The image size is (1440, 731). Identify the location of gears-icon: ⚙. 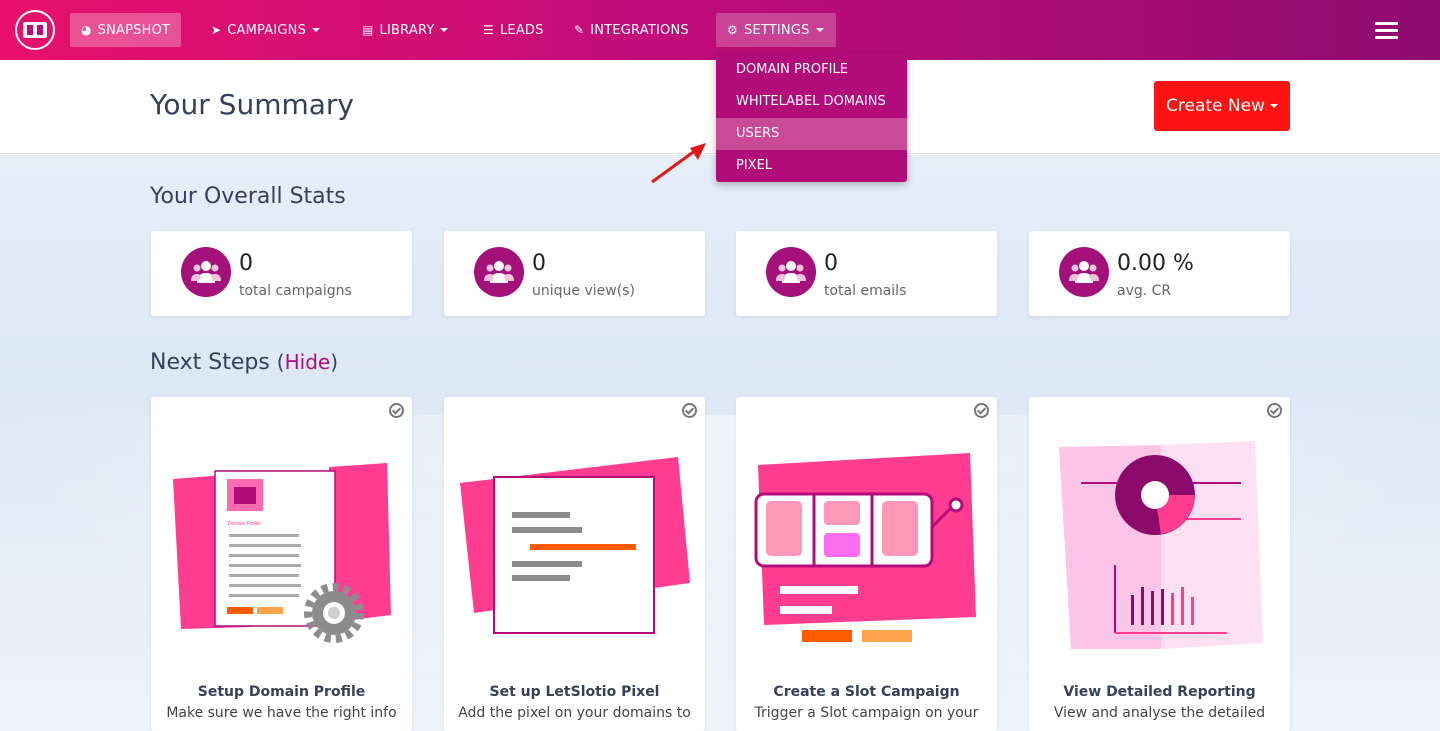
(732, 30).